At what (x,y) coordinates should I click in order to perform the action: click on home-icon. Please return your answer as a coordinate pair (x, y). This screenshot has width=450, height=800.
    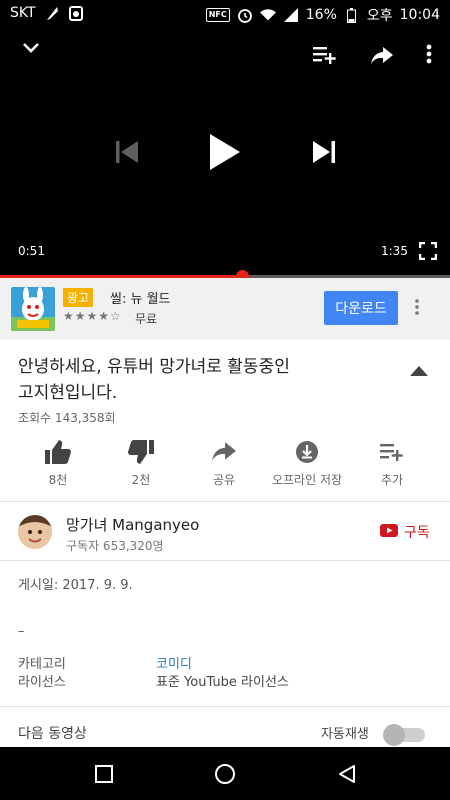
    Looking at the image, I should click on (225, 774).